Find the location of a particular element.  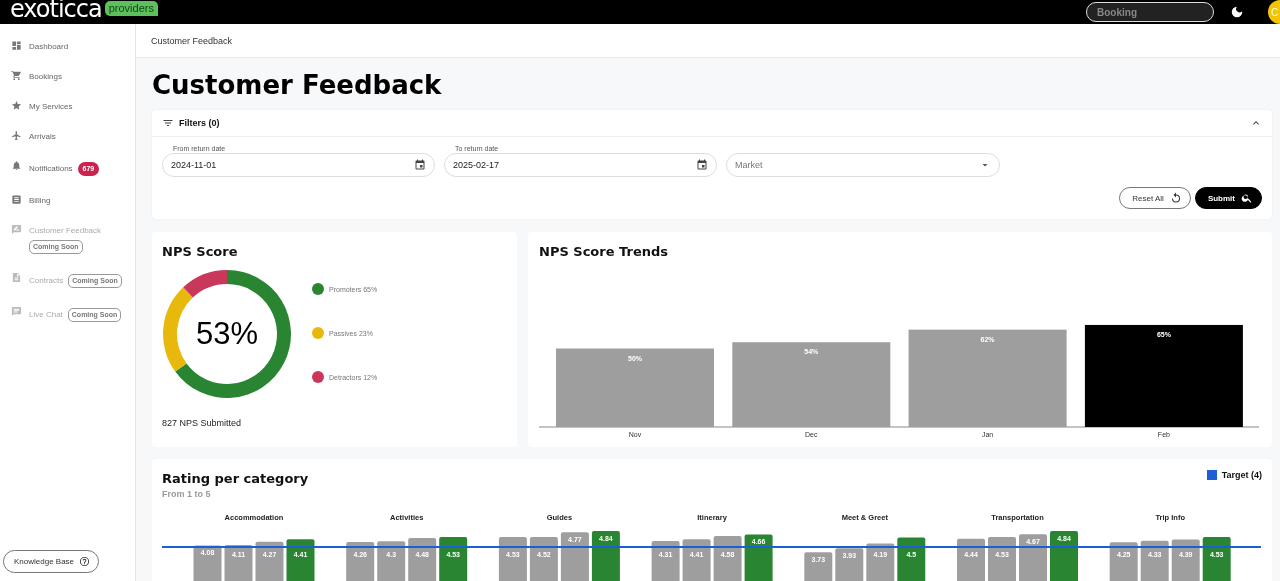

sidebar-item: Dashboard is located at coordinates (67, 47).